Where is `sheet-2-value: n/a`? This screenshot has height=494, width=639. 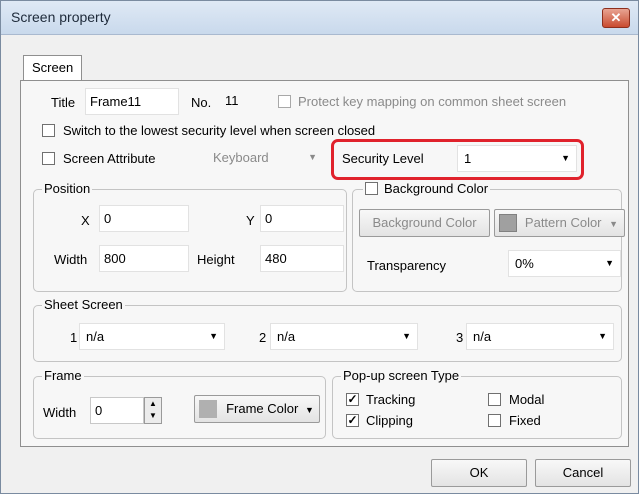 sheet-2-value: n/a is located at coordinates (286, 336).